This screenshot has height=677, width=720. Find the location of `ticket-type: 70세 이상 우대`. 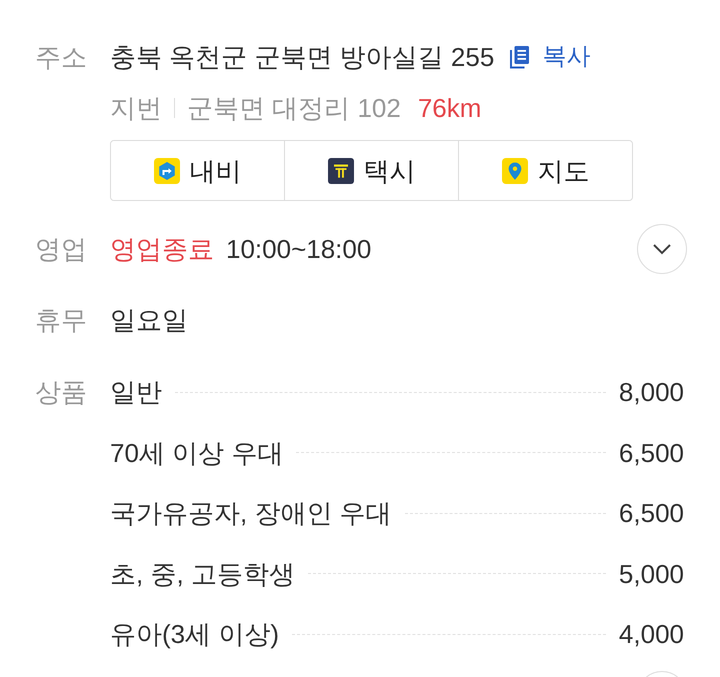

ticket-type: 70세 이상 우대 is located at coordinates (197, 453).